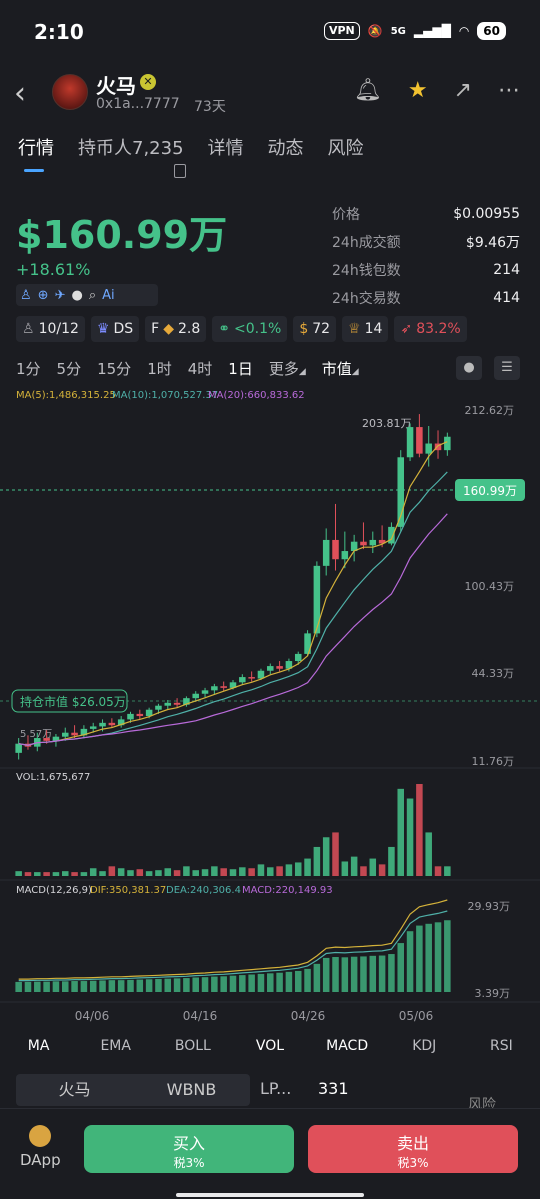 This screenshot has height=1199, width=540. What do you see at coordinates (226, 147) in the screenshot?
I see `tab-details: 详情` at bounding box center [226, 147].